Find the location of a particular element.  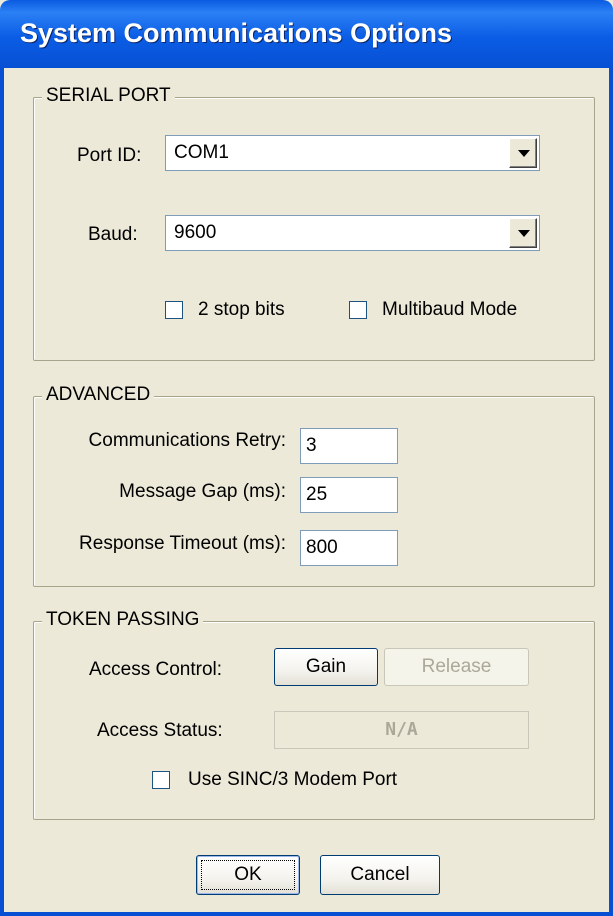

comm-retry-input: 3 is located at coordinates (349, 446).